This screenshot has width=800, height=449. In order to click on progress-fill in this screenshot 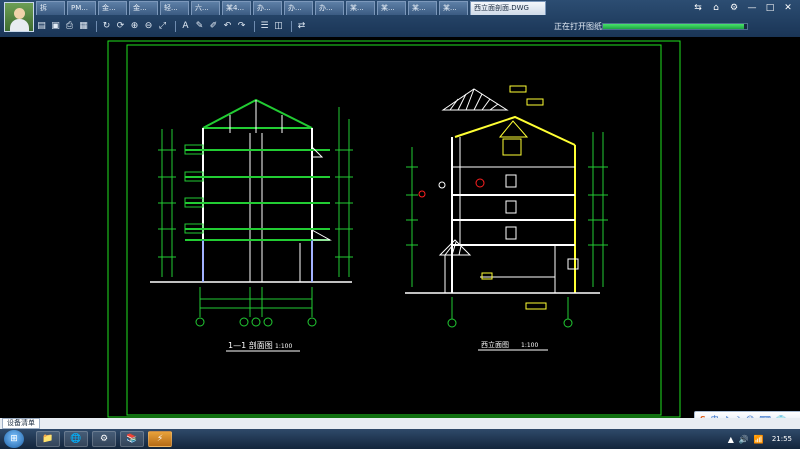, I will do `click(674, 26)`.